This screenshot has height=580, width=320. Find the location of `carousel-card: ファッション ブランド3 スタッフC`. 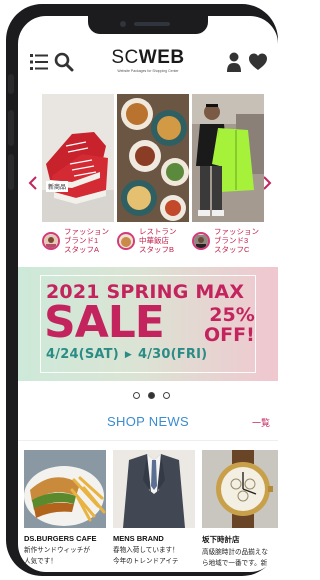

carousel-card: ファッション ブランド3 スタッフC is located at coordinates (228, 174).